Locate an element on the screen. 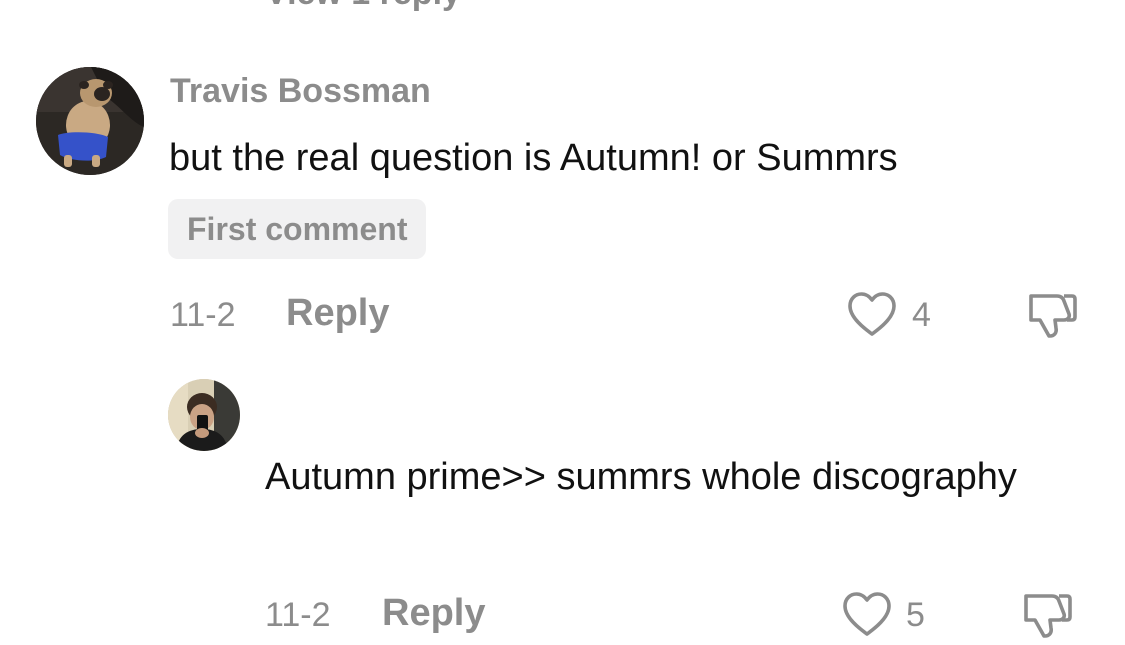  chevron-down-icon is located at coordinates (486, 2).